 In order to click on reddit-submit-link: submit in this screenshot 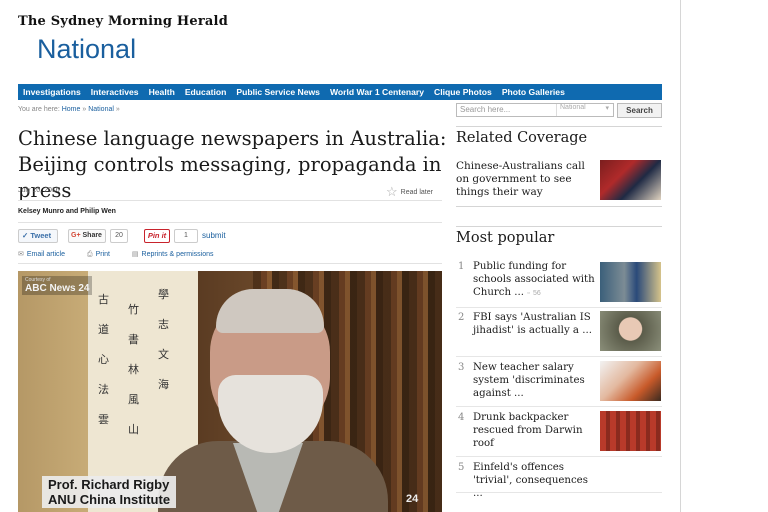, I will do `click(214, 235)`.